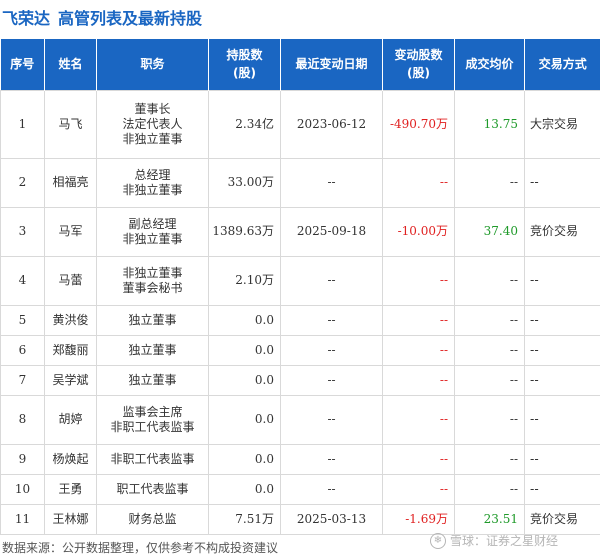  Describe the element at coordinates (22, 459) in the screenshot. I see `cell-no: 9` at that location.